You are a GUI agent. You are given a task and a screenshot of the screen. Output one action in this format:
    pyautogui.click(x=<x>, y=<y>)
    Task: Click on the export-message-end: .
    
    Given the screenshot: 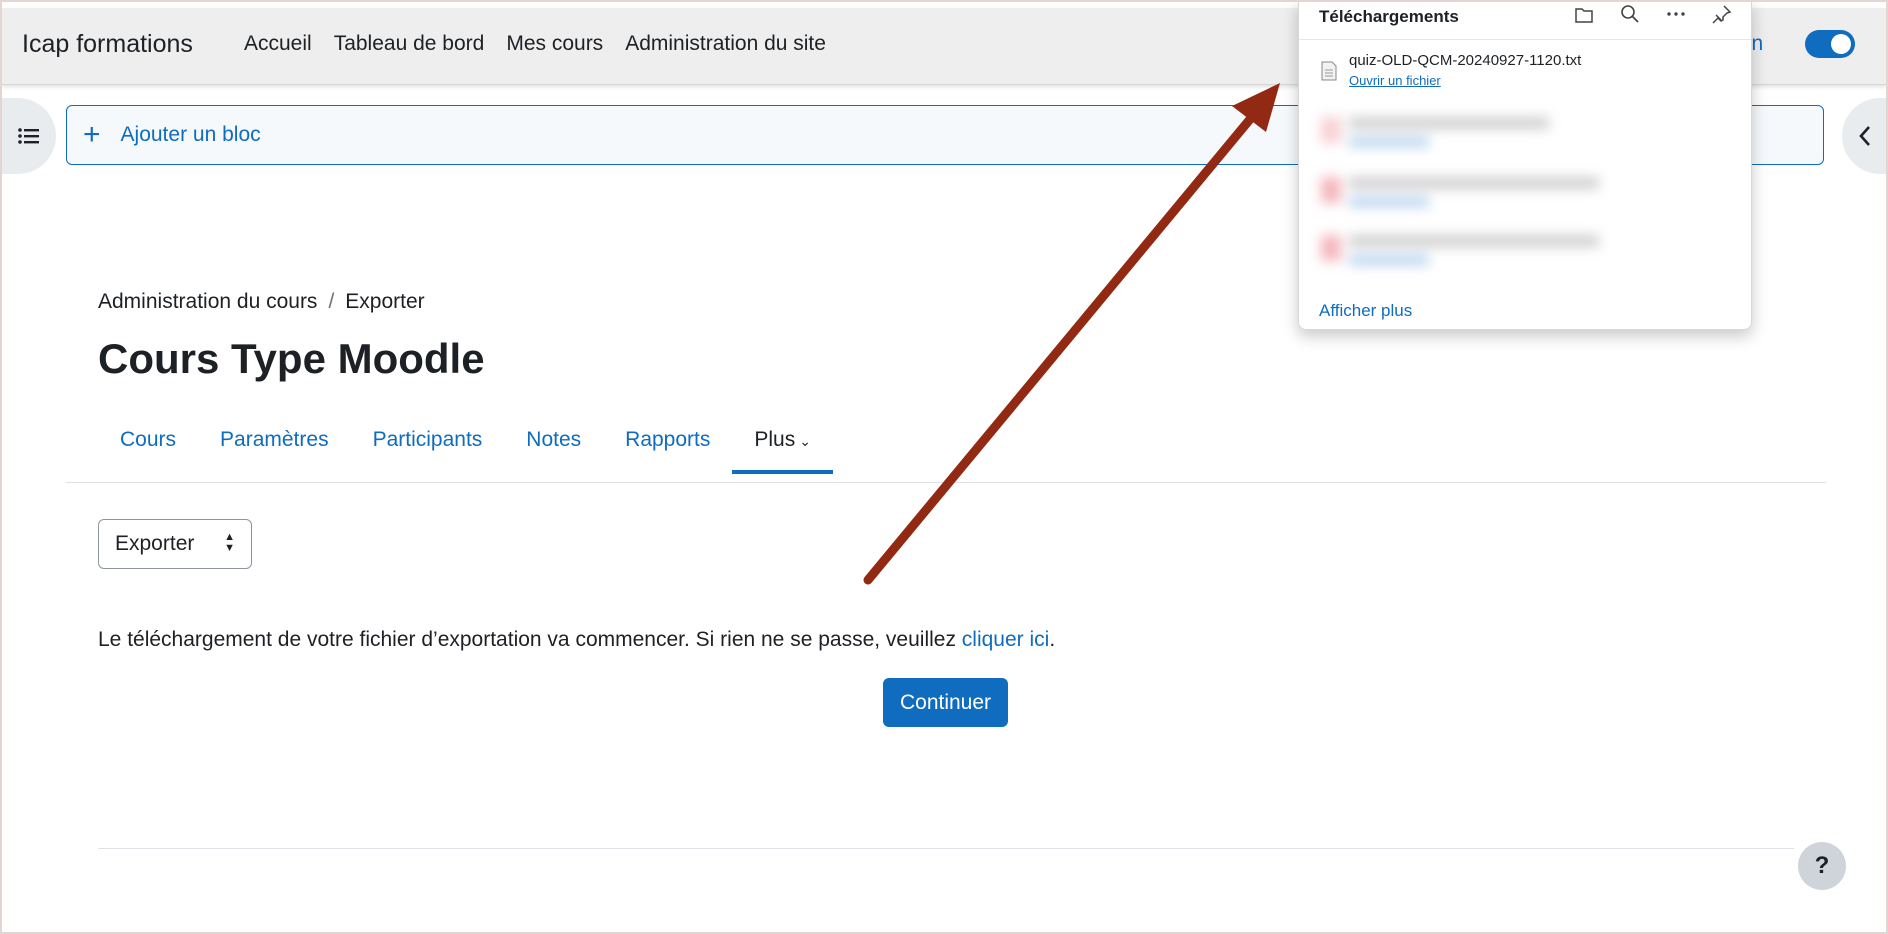 What is the action you would take?
    pyautogui.click(x=1052, y=639)
    